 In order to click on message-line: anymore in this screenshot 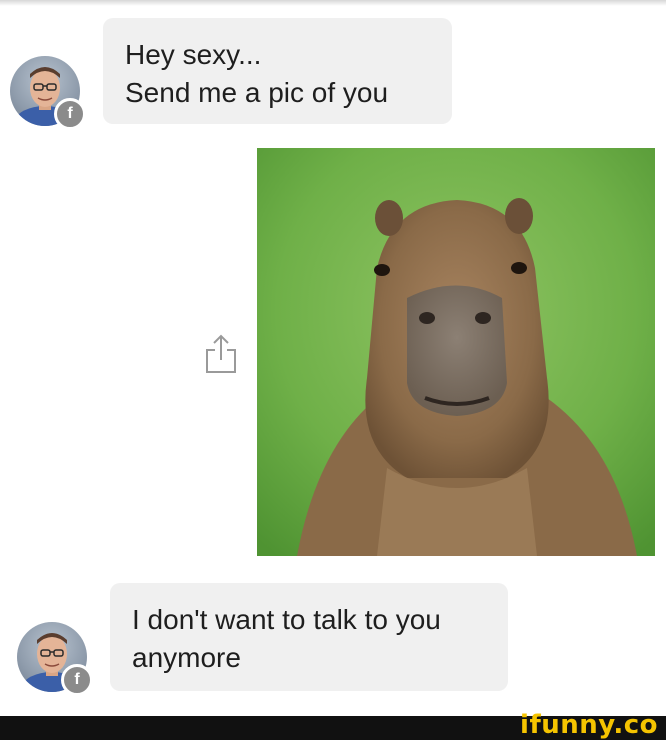, I will do `click(186, 657)`.